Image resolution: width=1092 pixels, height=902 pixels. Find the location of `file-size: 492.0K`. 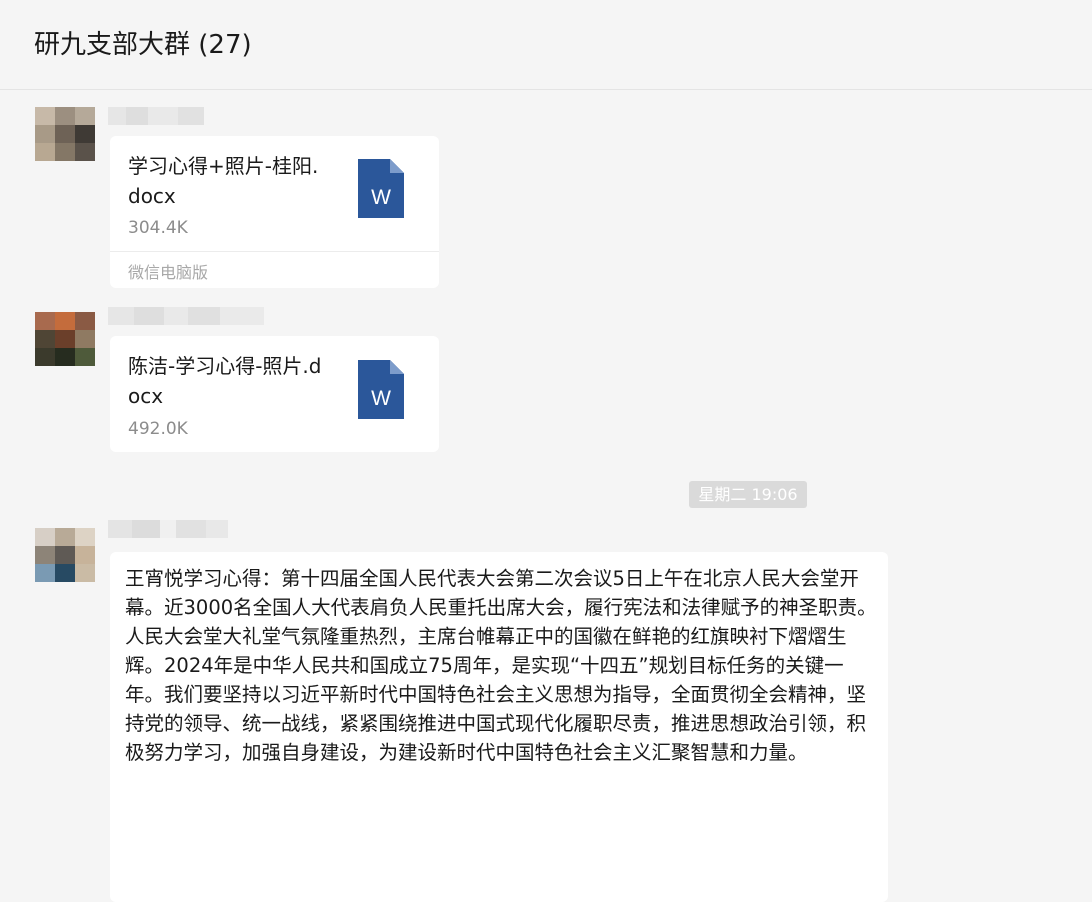

file-size: 492.0K is located at coordinates (158, 429).